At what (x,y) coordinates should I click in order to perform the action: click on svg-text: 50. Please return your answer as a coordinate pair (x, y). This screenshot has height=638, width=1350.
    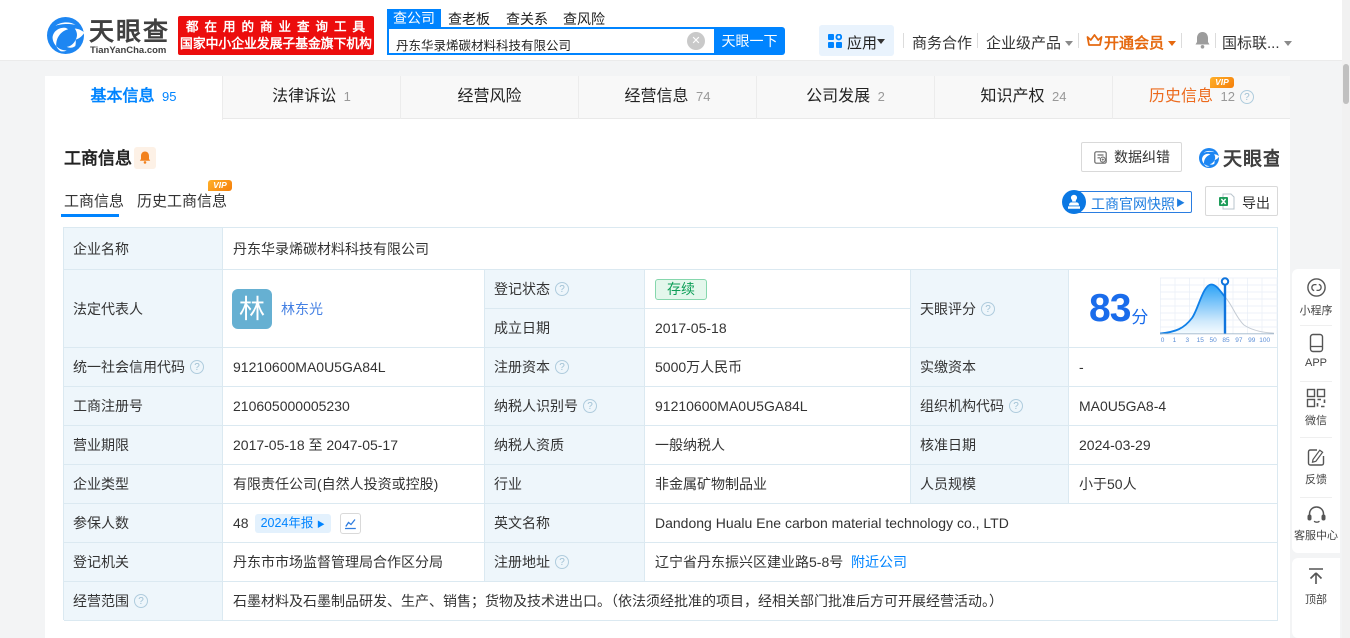
    Looking at the image, I should click on (1213, 340).